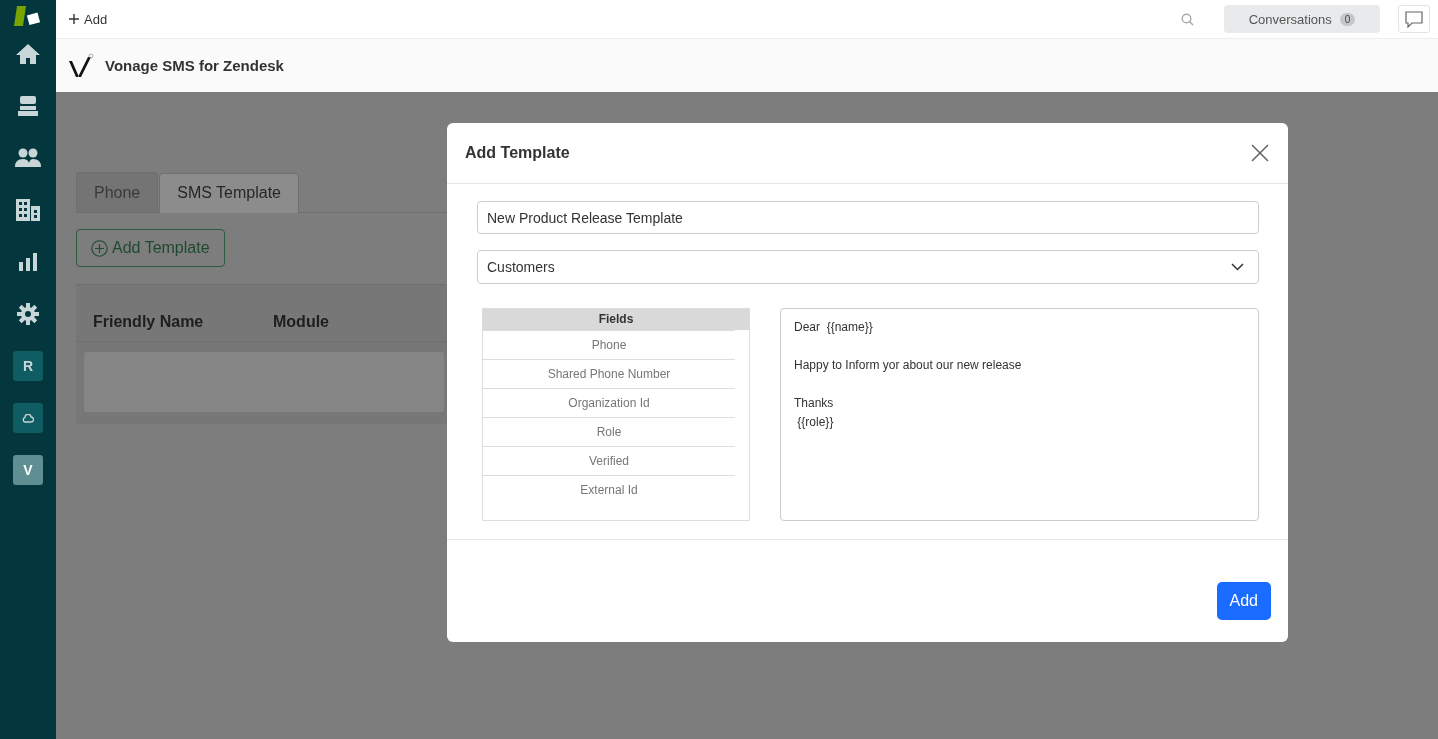 Image resolution: width=1438 pixels, height=739 pixels. I want to click on dialog-title: Add Template, so click(517, 153).